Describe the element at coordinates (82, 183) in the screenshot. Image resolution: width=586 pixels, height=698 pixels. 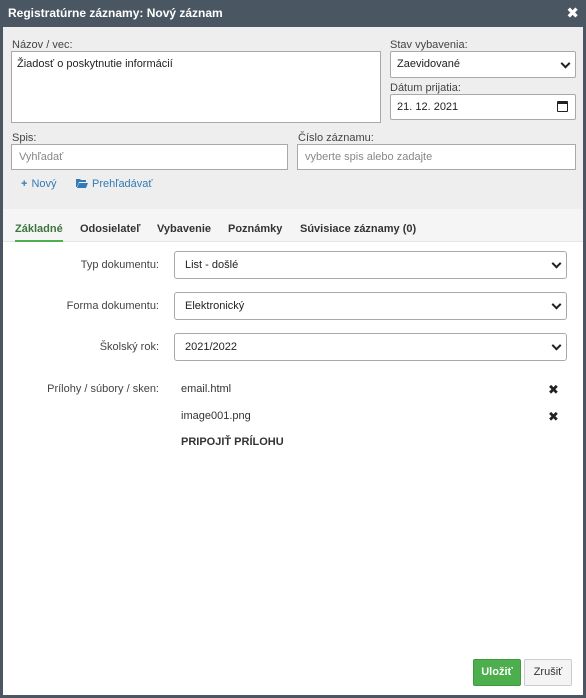
I see `folder-open-icon` at that location.